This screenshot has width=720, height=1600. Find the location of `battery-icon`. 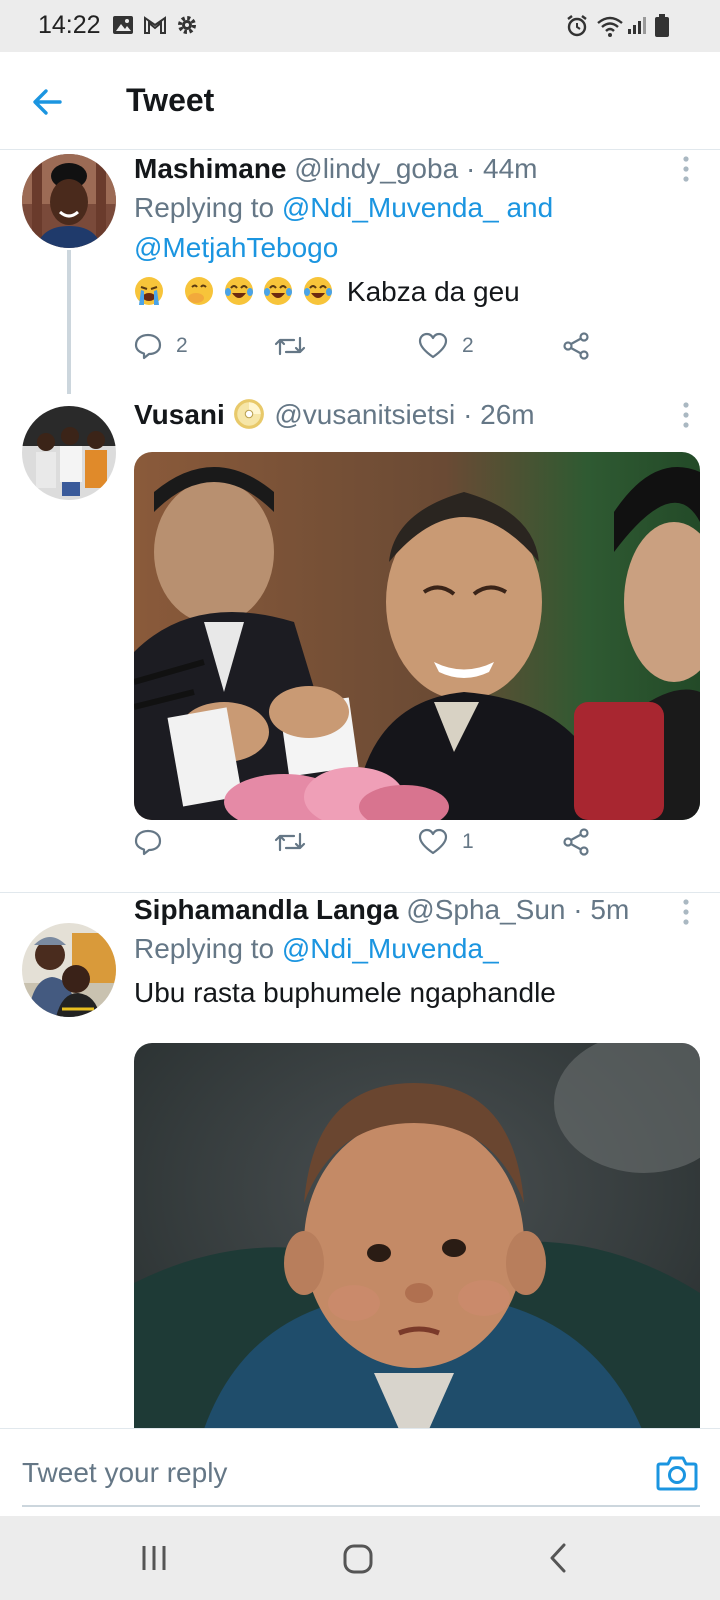

battery-icon is located at coordinates (662, 25).